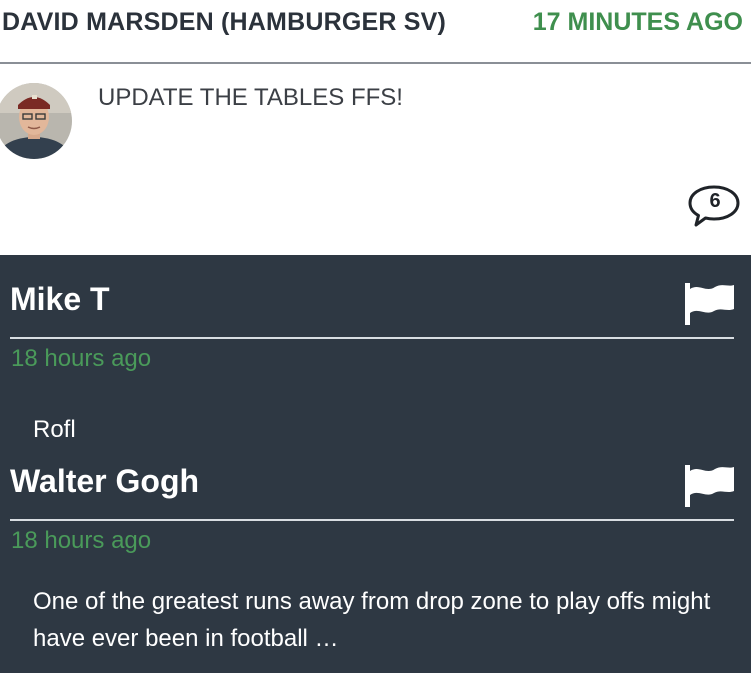 The height and width of the screenshot is (673, 751). Describe the element at coordinates (250, 97) in the screenshot. I see `post-text: UPDATE THE TABLES FFS!` at that location.